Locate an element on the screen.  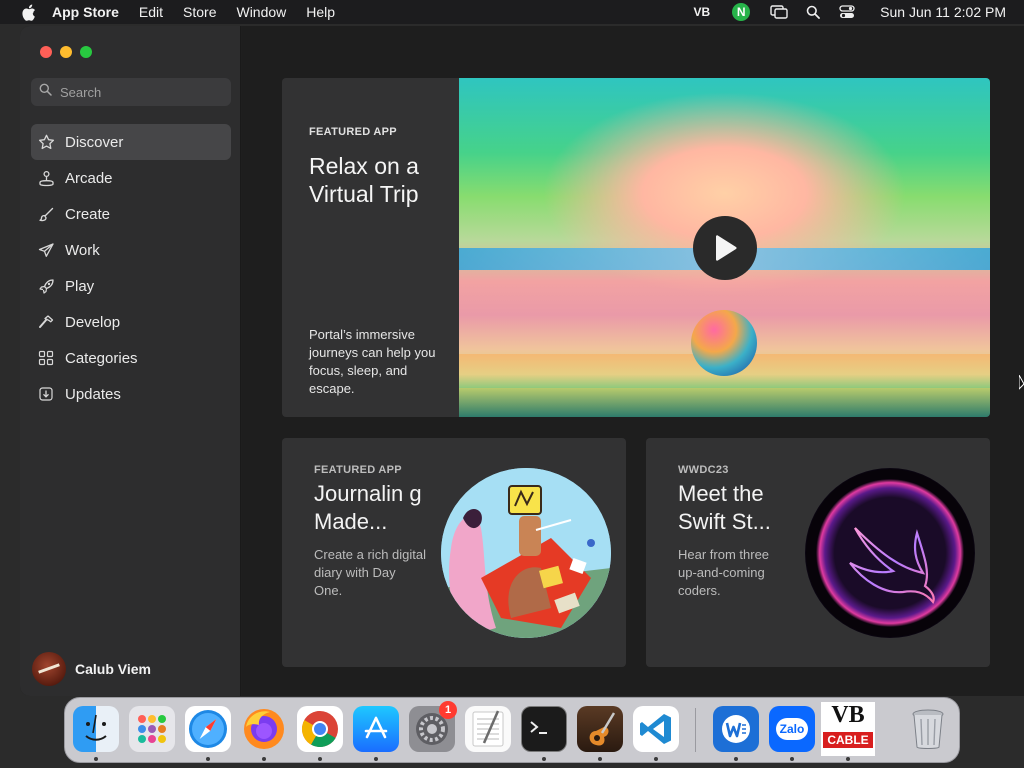
brush-icon is located at coordinates (46, 214).